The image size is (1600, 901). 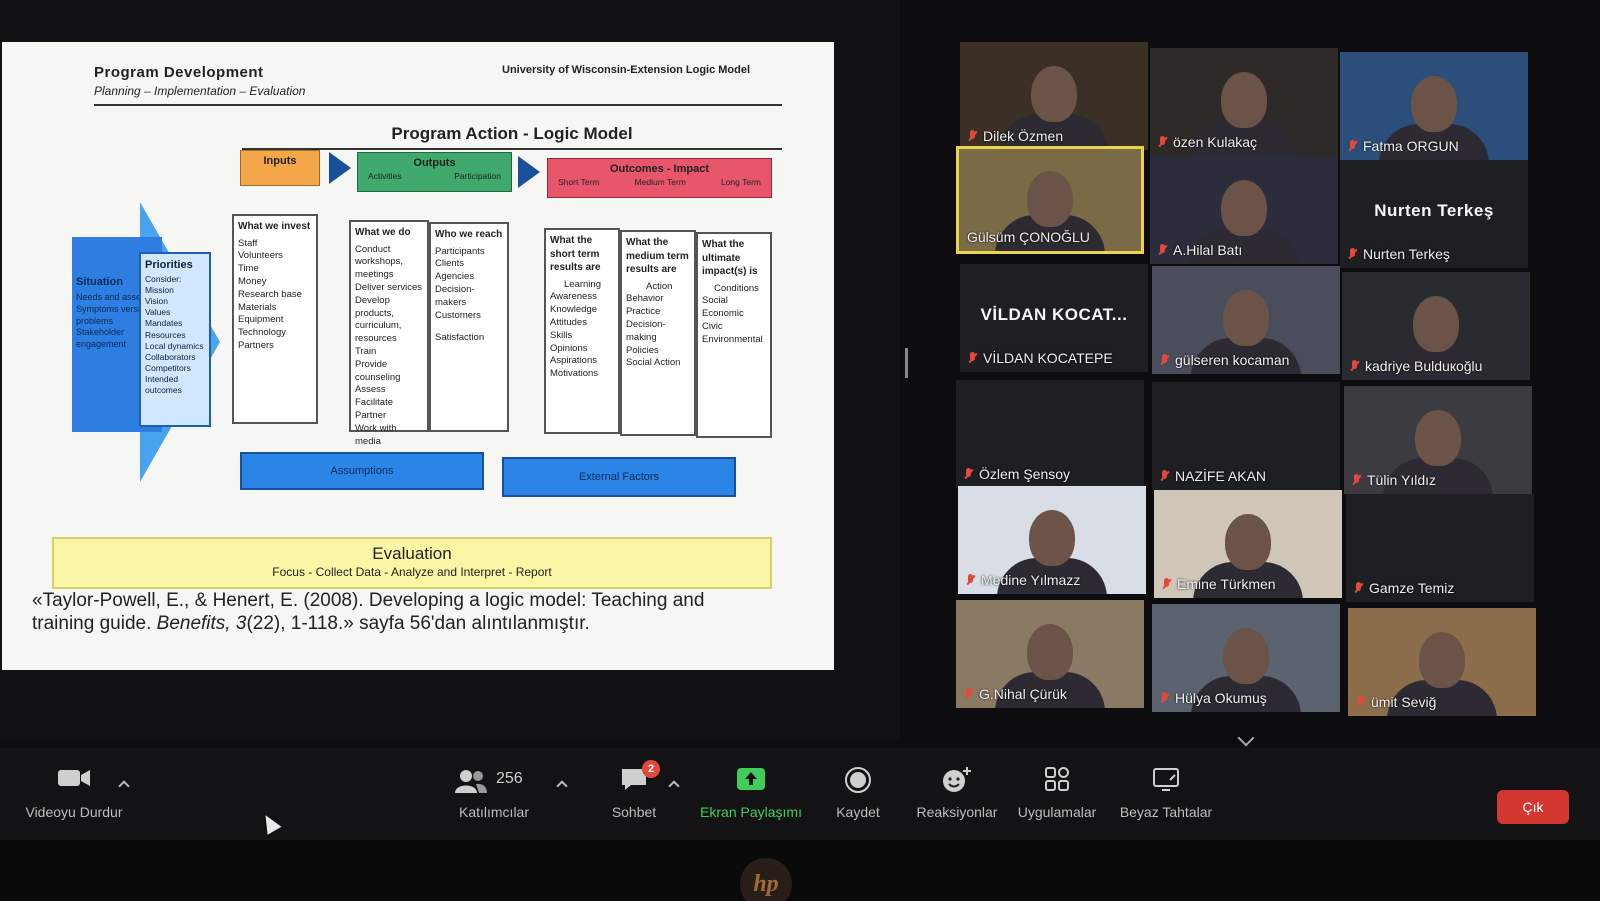 What do you see at coordinates (1440, 548) in the screenshot?
I see `participant-tile: Gamze Temiz` at bounding box center [1440, 548].